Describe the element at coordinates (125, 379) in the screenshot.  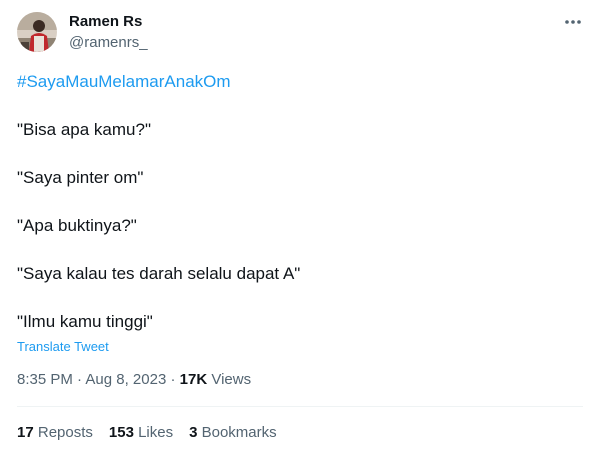
I see `tweet-date: Aug 8, 2023` at that location.